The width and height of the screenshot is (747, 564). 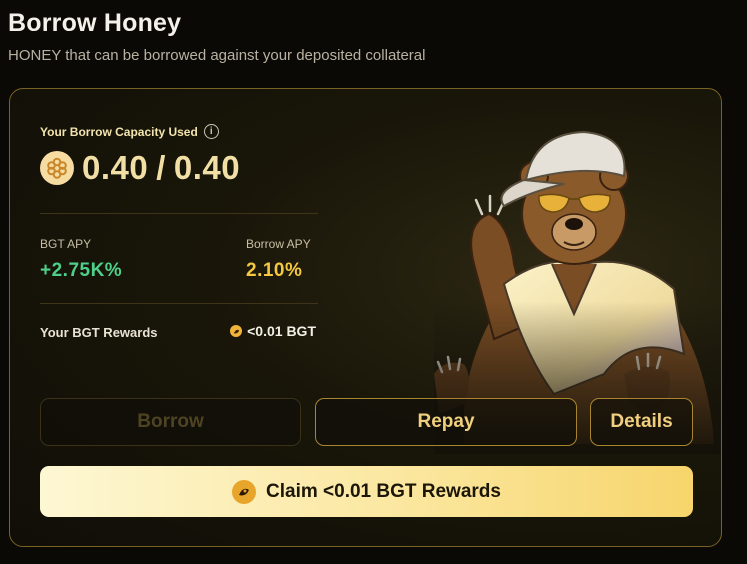 I want to click on borrow-apy-label: Borrow APY, so click(x=278, y=244).